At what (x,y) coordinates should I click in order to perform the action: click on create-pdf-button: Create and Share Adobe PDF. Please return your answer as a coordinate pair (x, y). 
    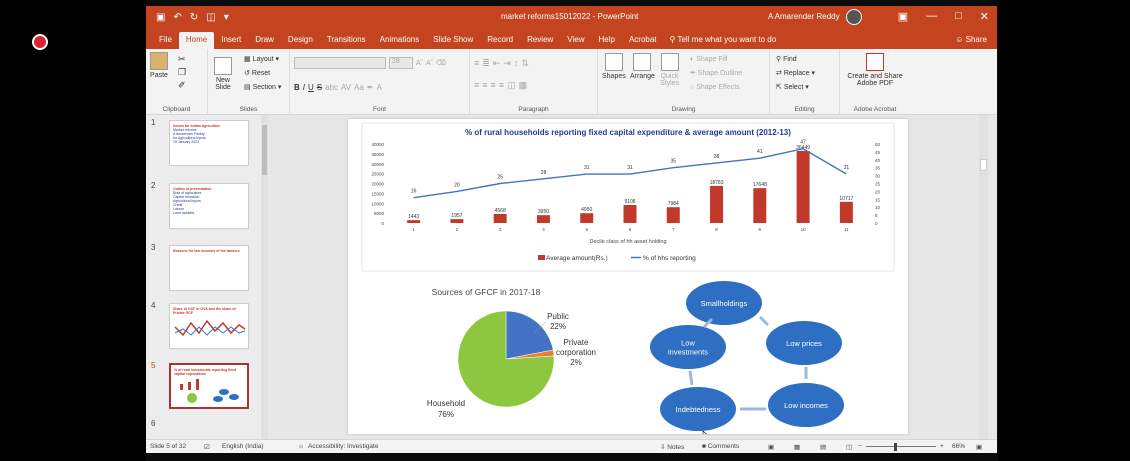
    Looking at the image, I should click on (875, 70).